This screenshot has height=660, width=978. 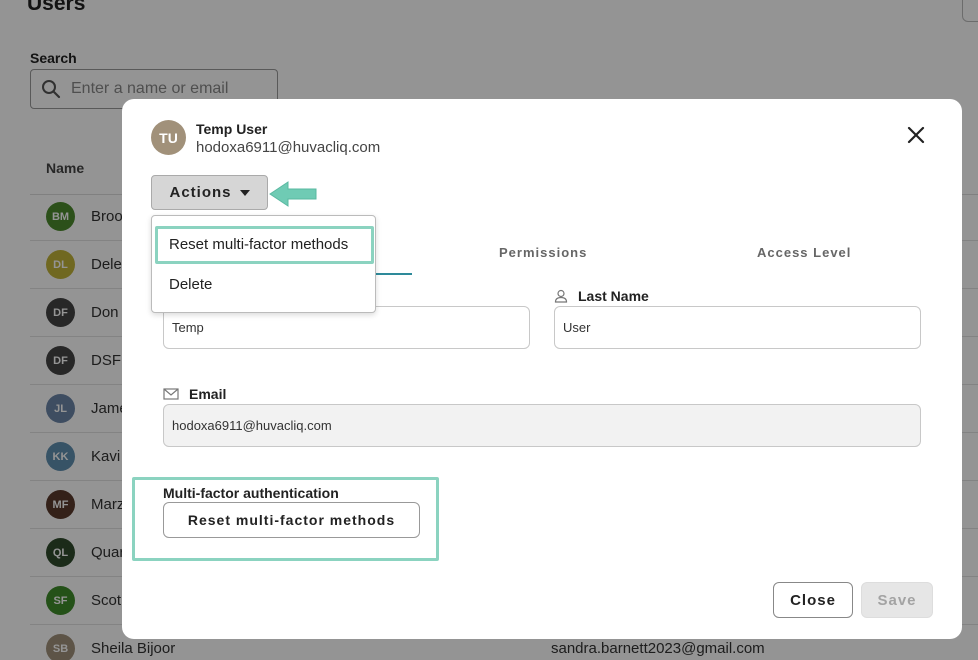 What do you see at coordinates (208, 394) in the screenshot?
I see `email-label-text: Email` at bounding box center [208, 394].